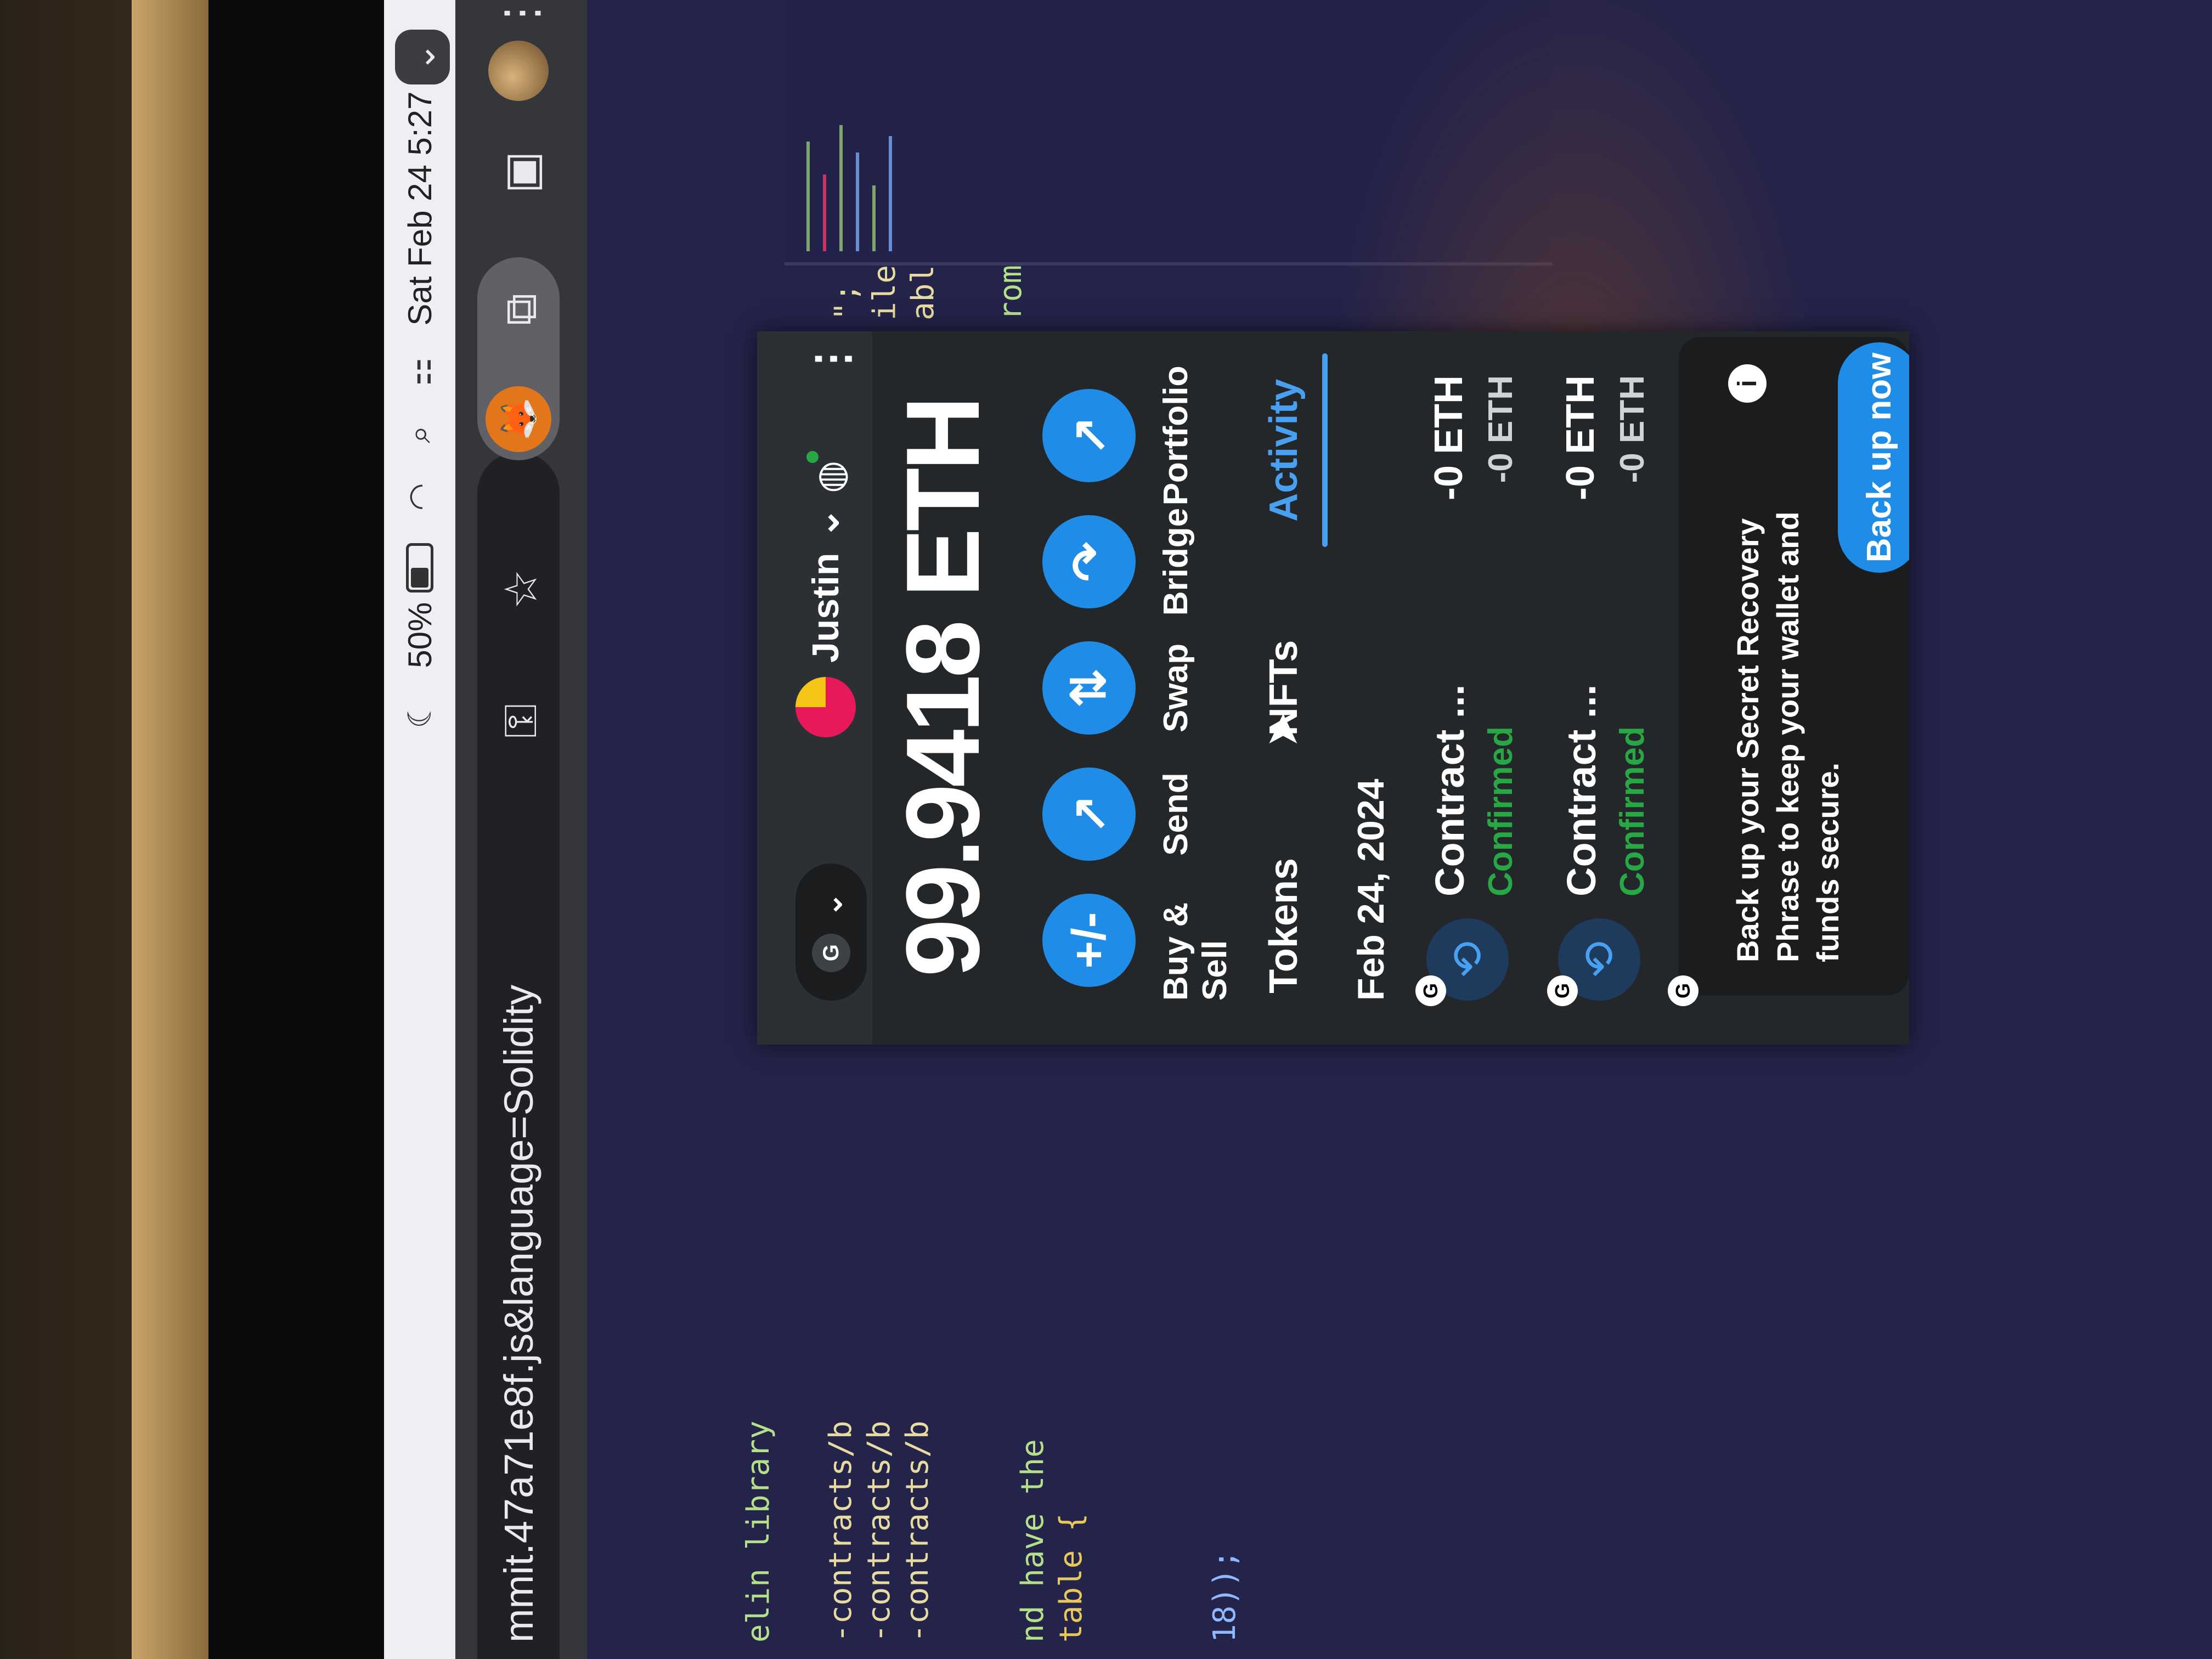  What do you see at coordinates (423, 57) in the screenshot?
I see `tab-search-chevron-icon: ⌄` at bounding box center [423, 57].